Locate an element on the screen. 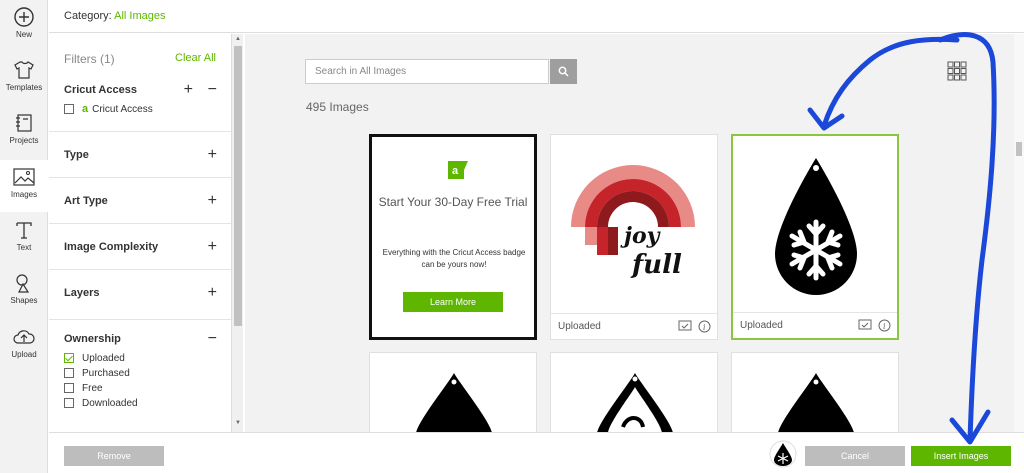  filters-title: Filters (1) is located at coordinates (89, 59).